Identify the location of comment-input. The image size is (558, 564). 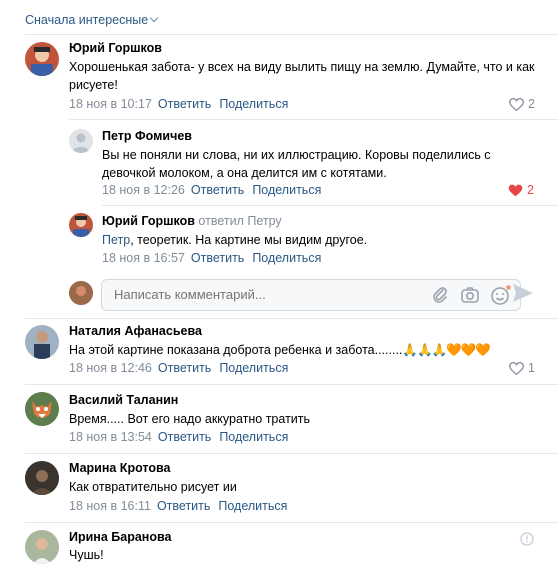
(254, 294).